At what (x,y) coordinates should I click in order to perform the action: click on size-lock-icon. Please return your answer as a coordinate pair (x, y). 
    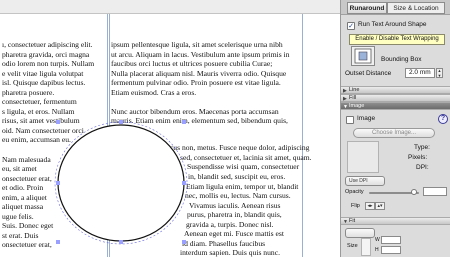
    Looking at the image, I should click on (366, 247).